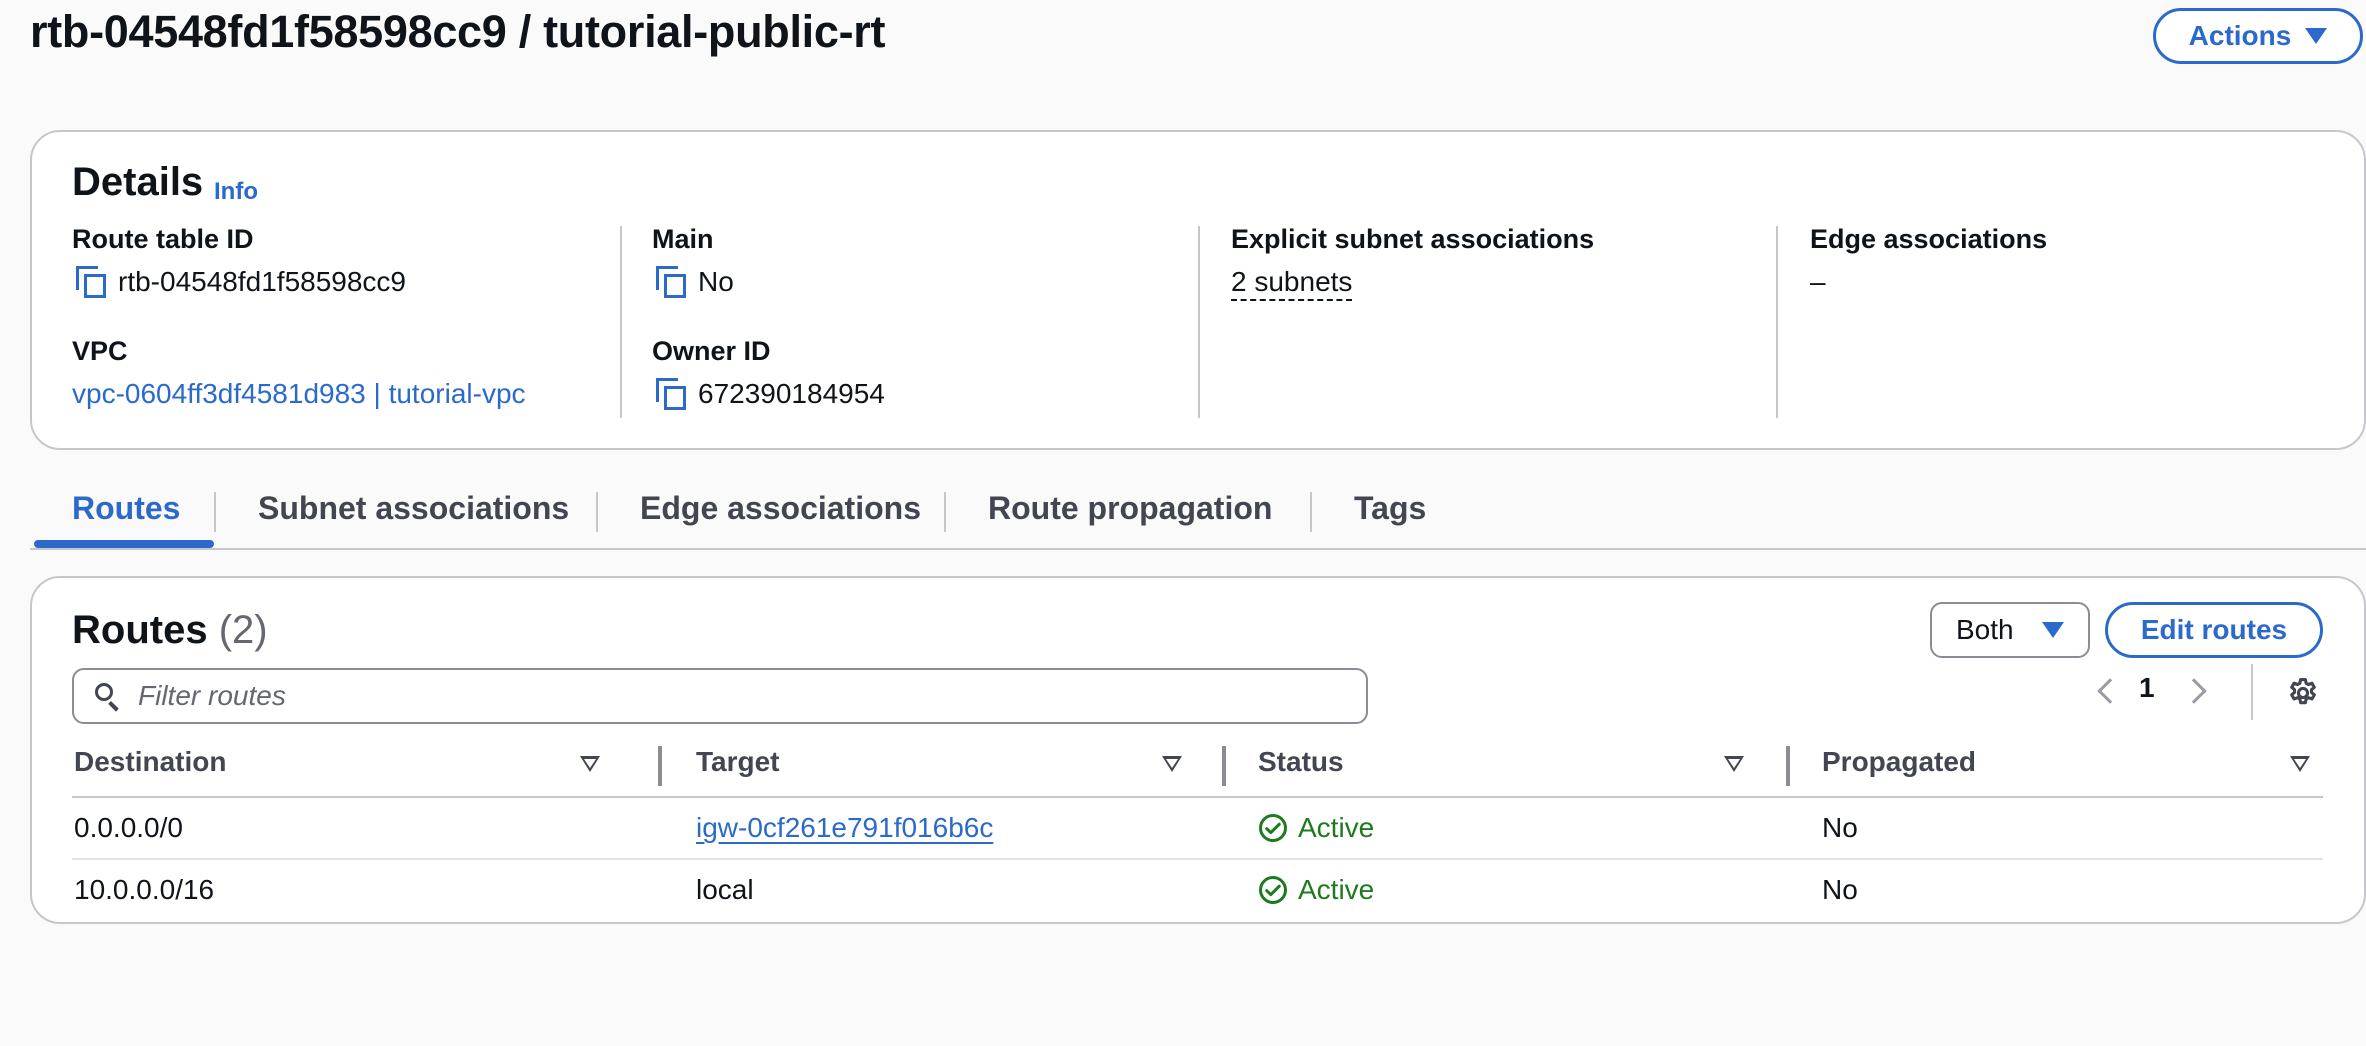 This screenshot has width=2366, height=1046. Describe the element at coordinates (413, 508) in the screenshot. I see `tab-subnet-associations: Subnet associations` at that location.